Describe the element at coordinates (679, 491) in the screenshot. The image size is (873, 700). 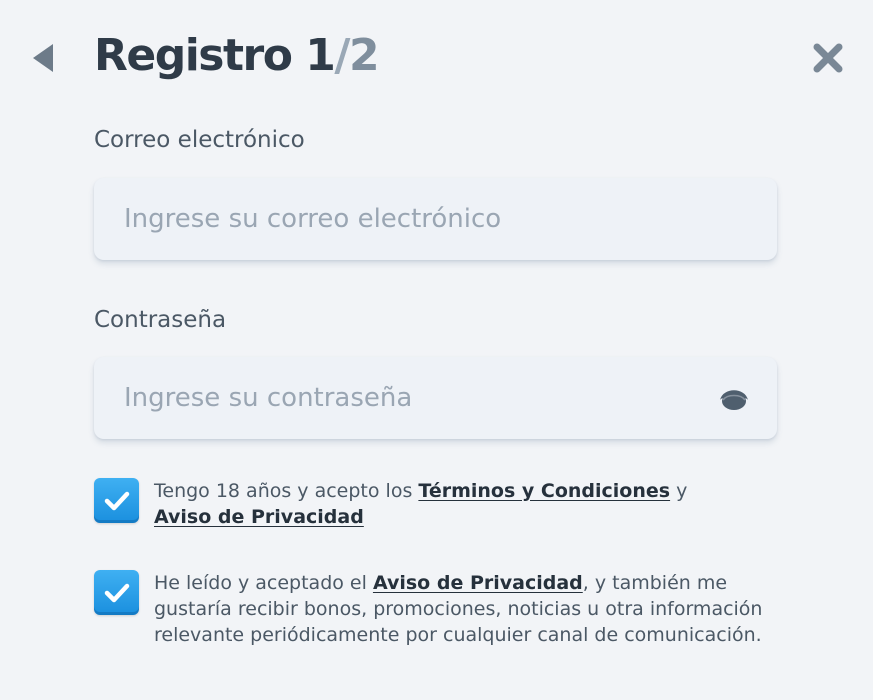
I see `consent-text-part: y` at that location.